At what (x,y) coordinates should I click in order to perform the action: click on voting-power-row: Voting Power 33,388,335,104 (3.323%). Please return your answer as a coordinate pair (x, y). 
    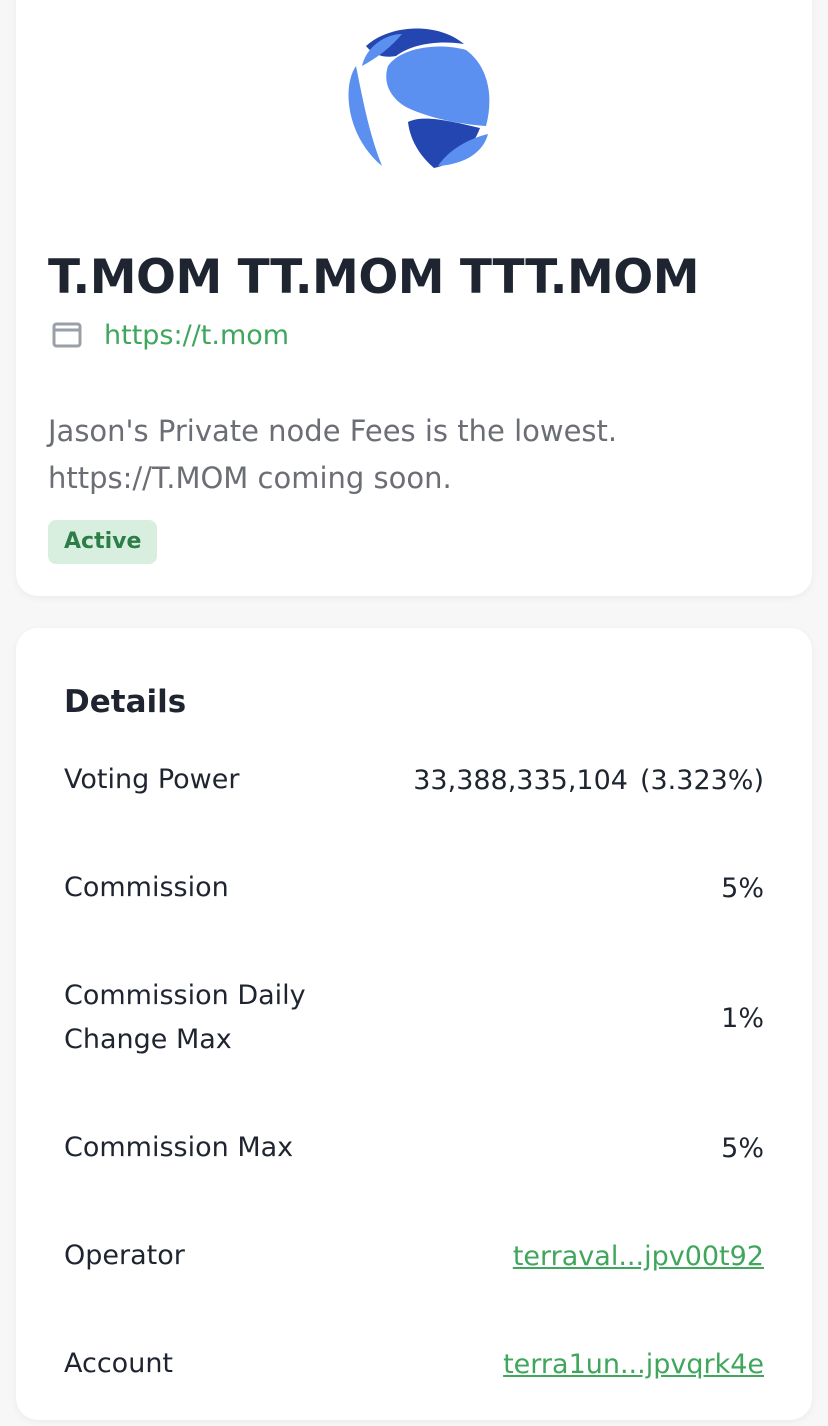
    Looking at the image, I should click on (414, 780).